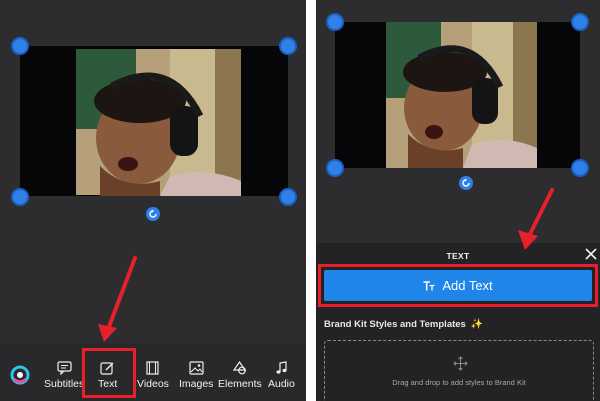 This screenshot has width=600, height=401. I want to click on film-icon, so click(153, 368).